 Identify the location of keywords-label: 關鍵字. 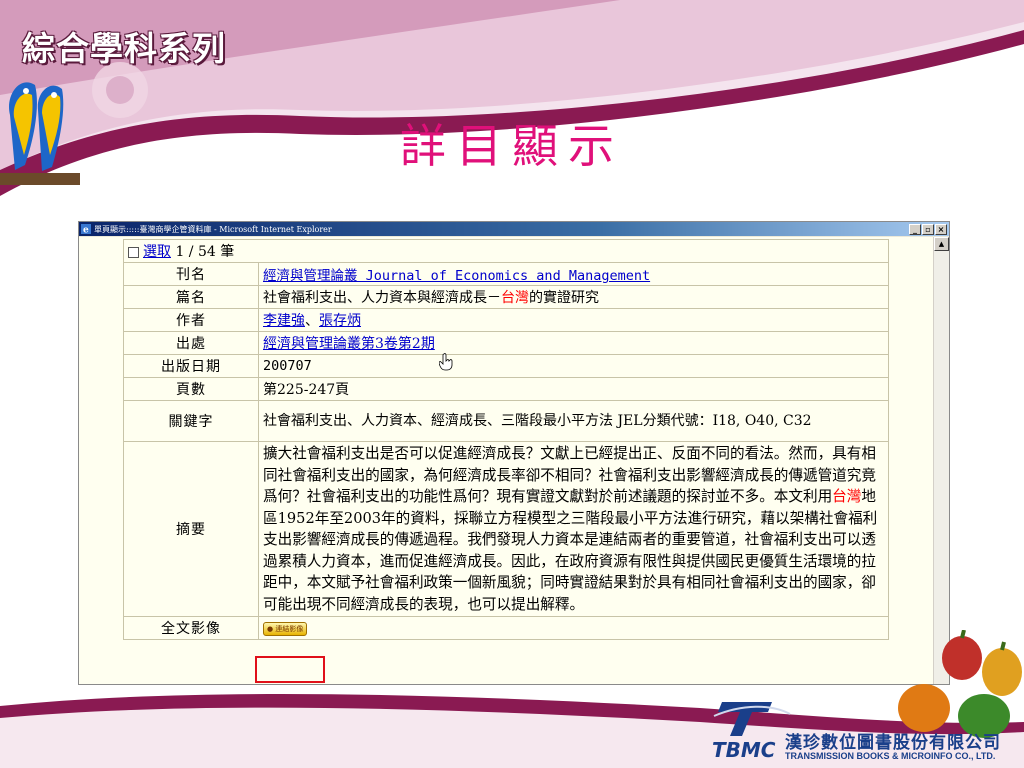
(191, 421).